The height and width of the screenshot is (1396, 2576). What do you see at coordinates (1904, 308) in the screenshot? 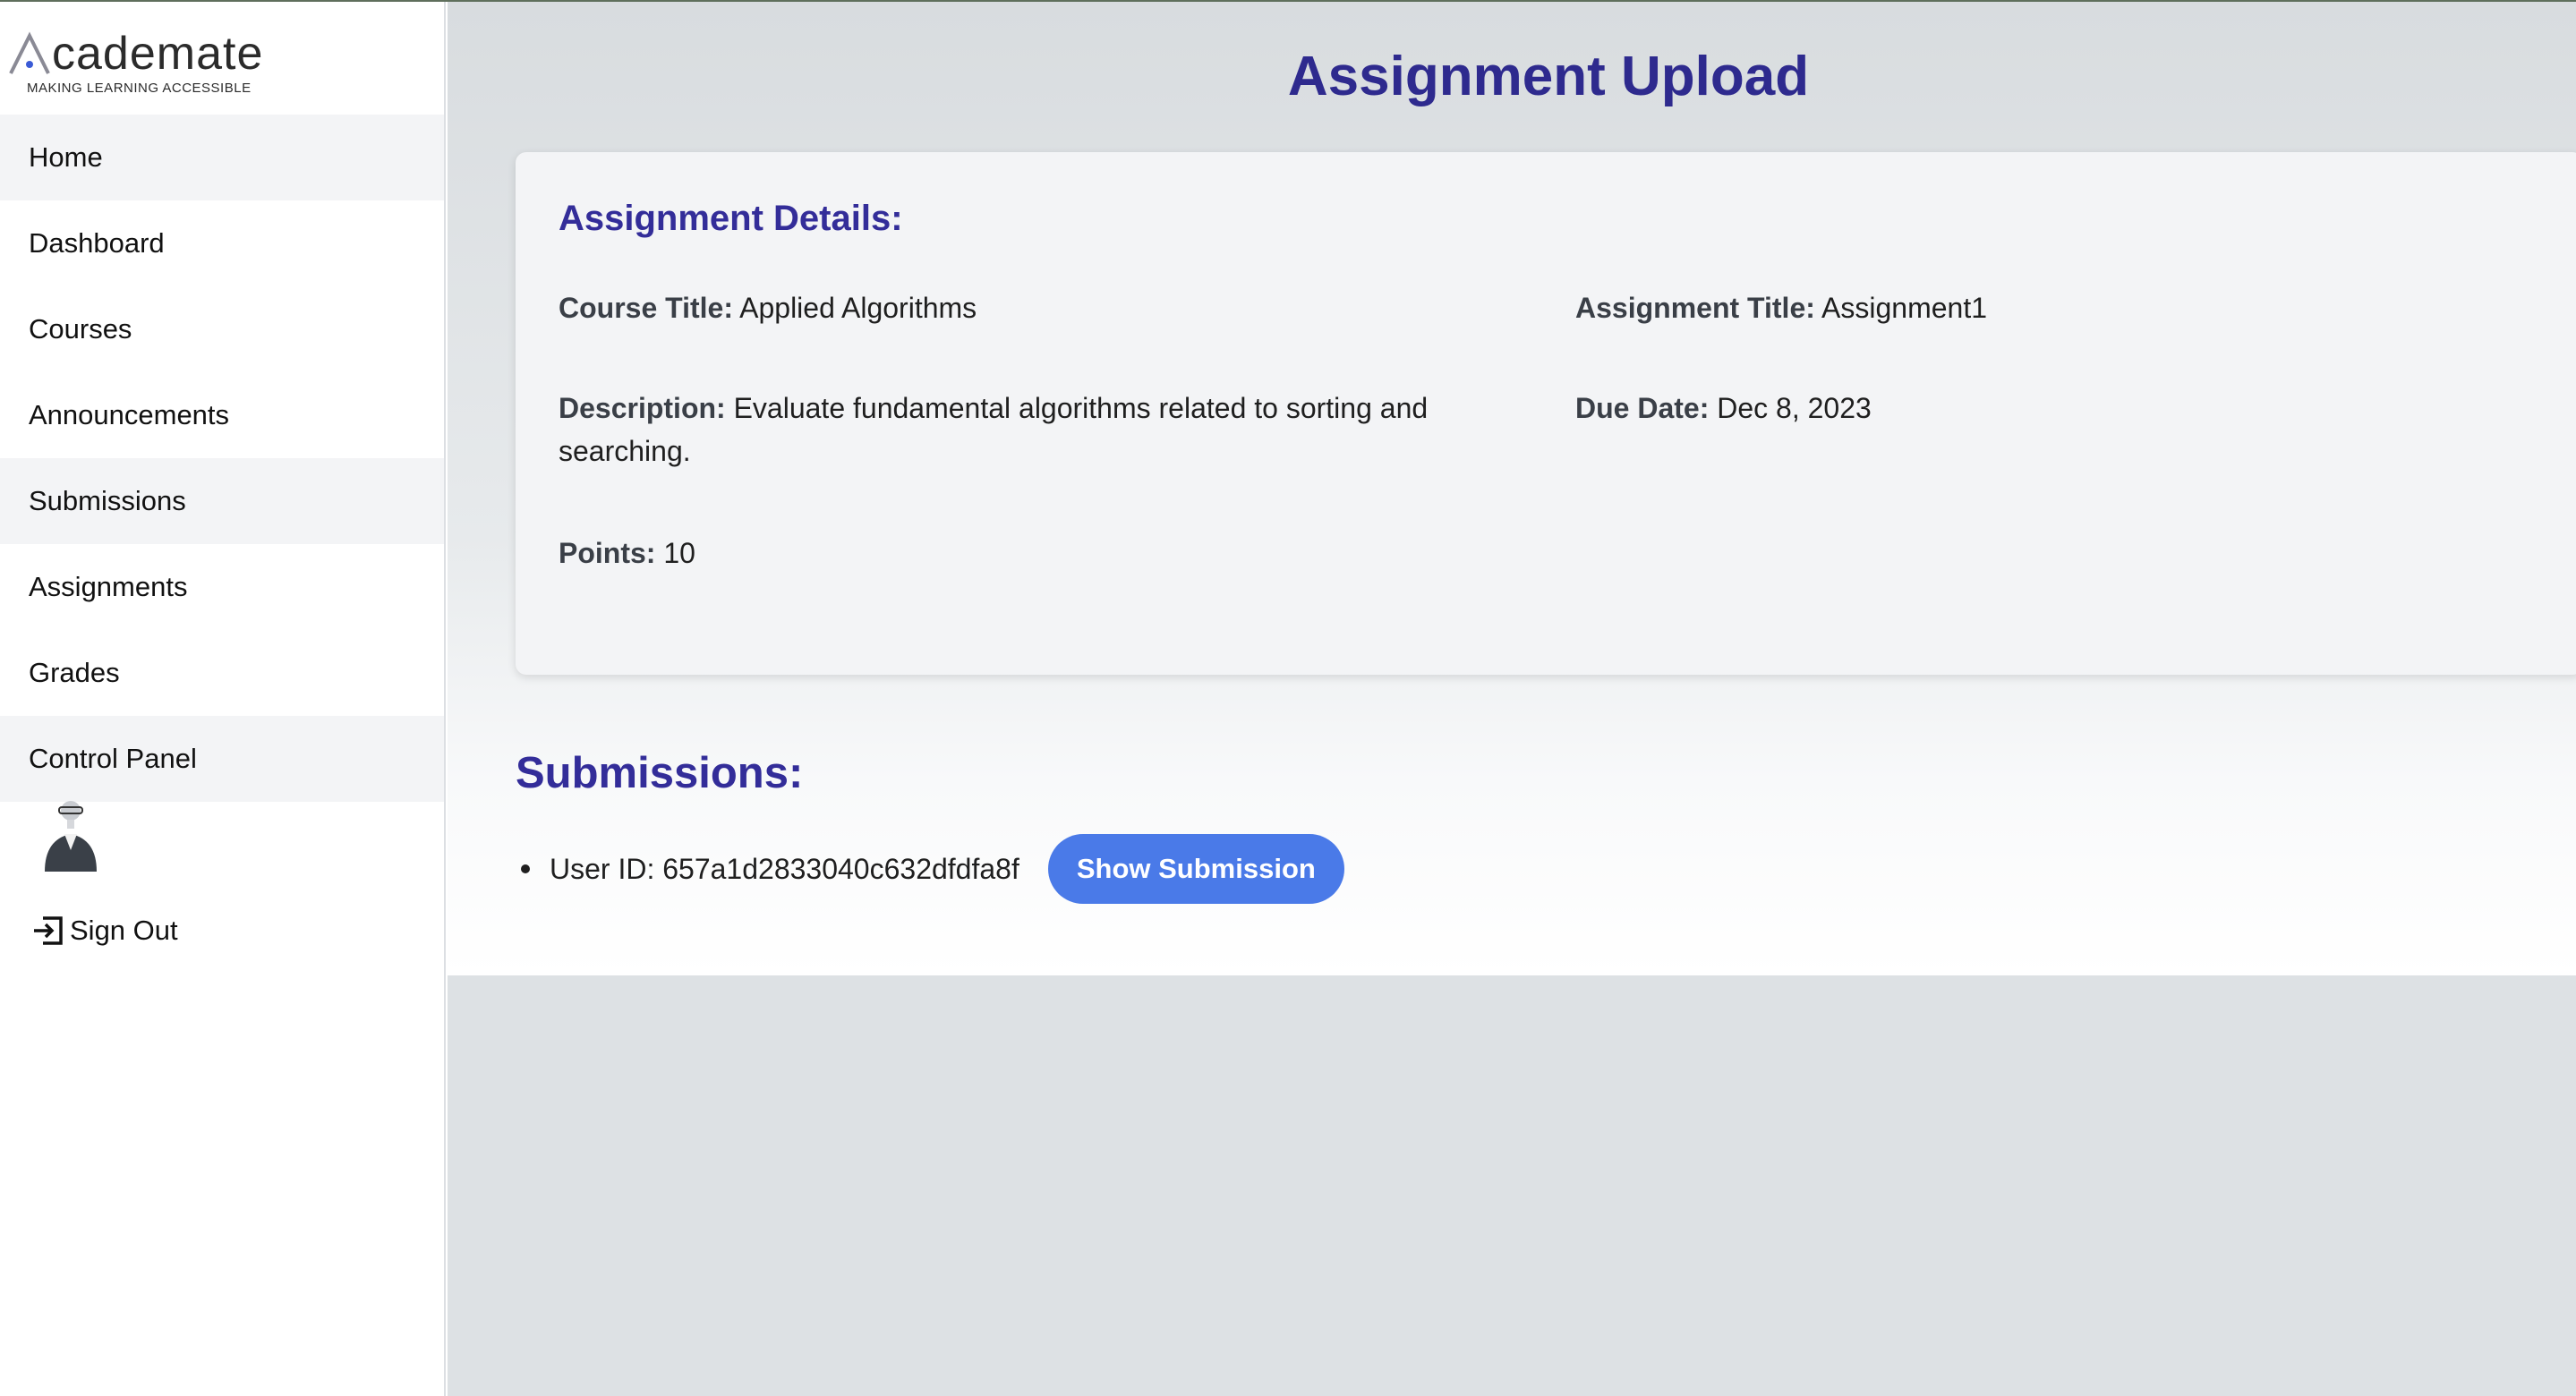
I see `assignment-title-value: Assignment1` at bounding box center [1904, 308].